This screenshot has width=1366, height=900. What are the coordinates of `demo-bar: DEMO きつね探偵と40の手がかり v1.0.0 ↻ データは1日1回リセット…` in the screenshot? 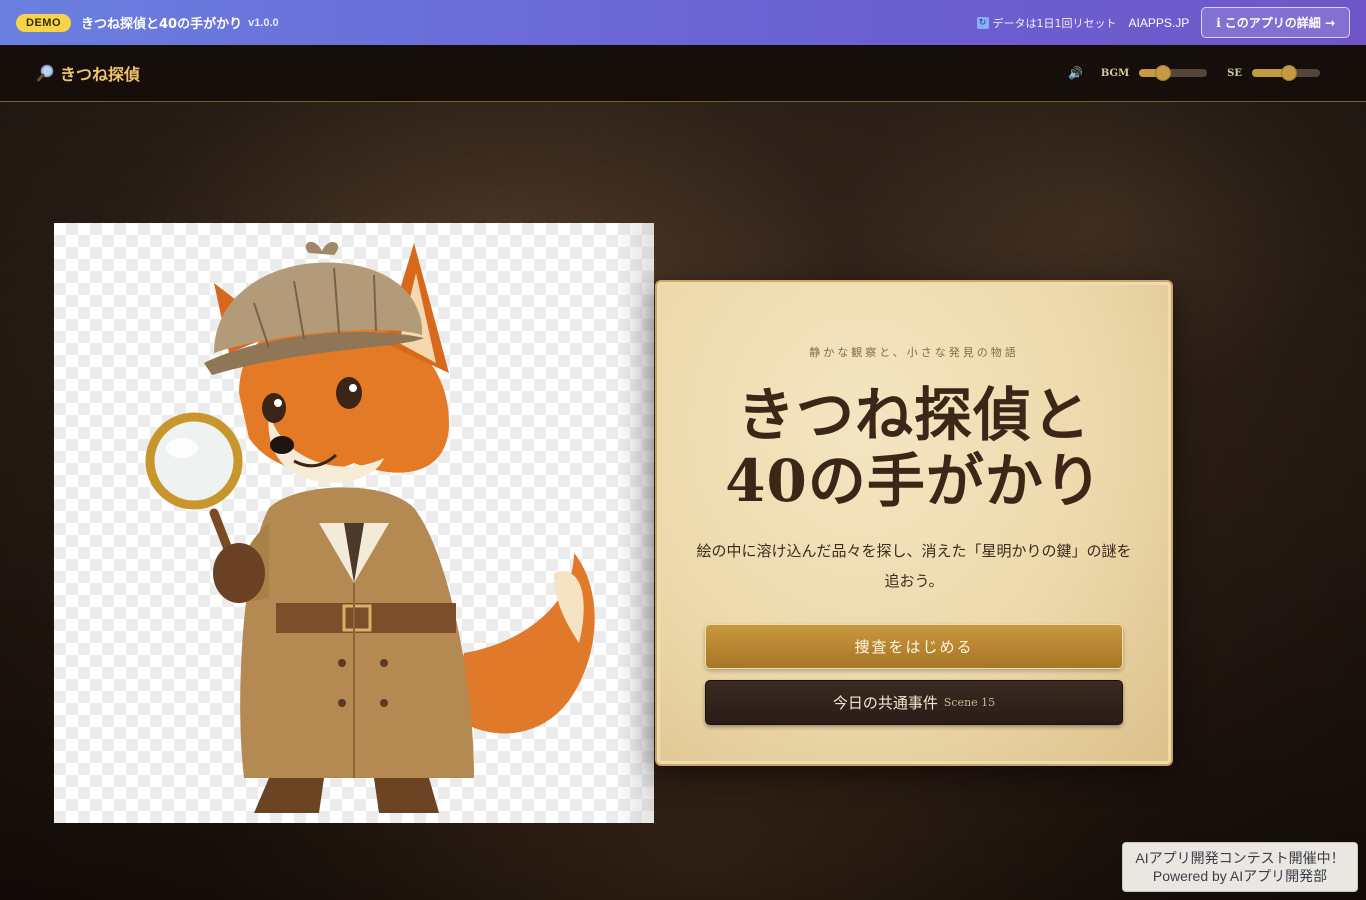 It's located at (683, 22).